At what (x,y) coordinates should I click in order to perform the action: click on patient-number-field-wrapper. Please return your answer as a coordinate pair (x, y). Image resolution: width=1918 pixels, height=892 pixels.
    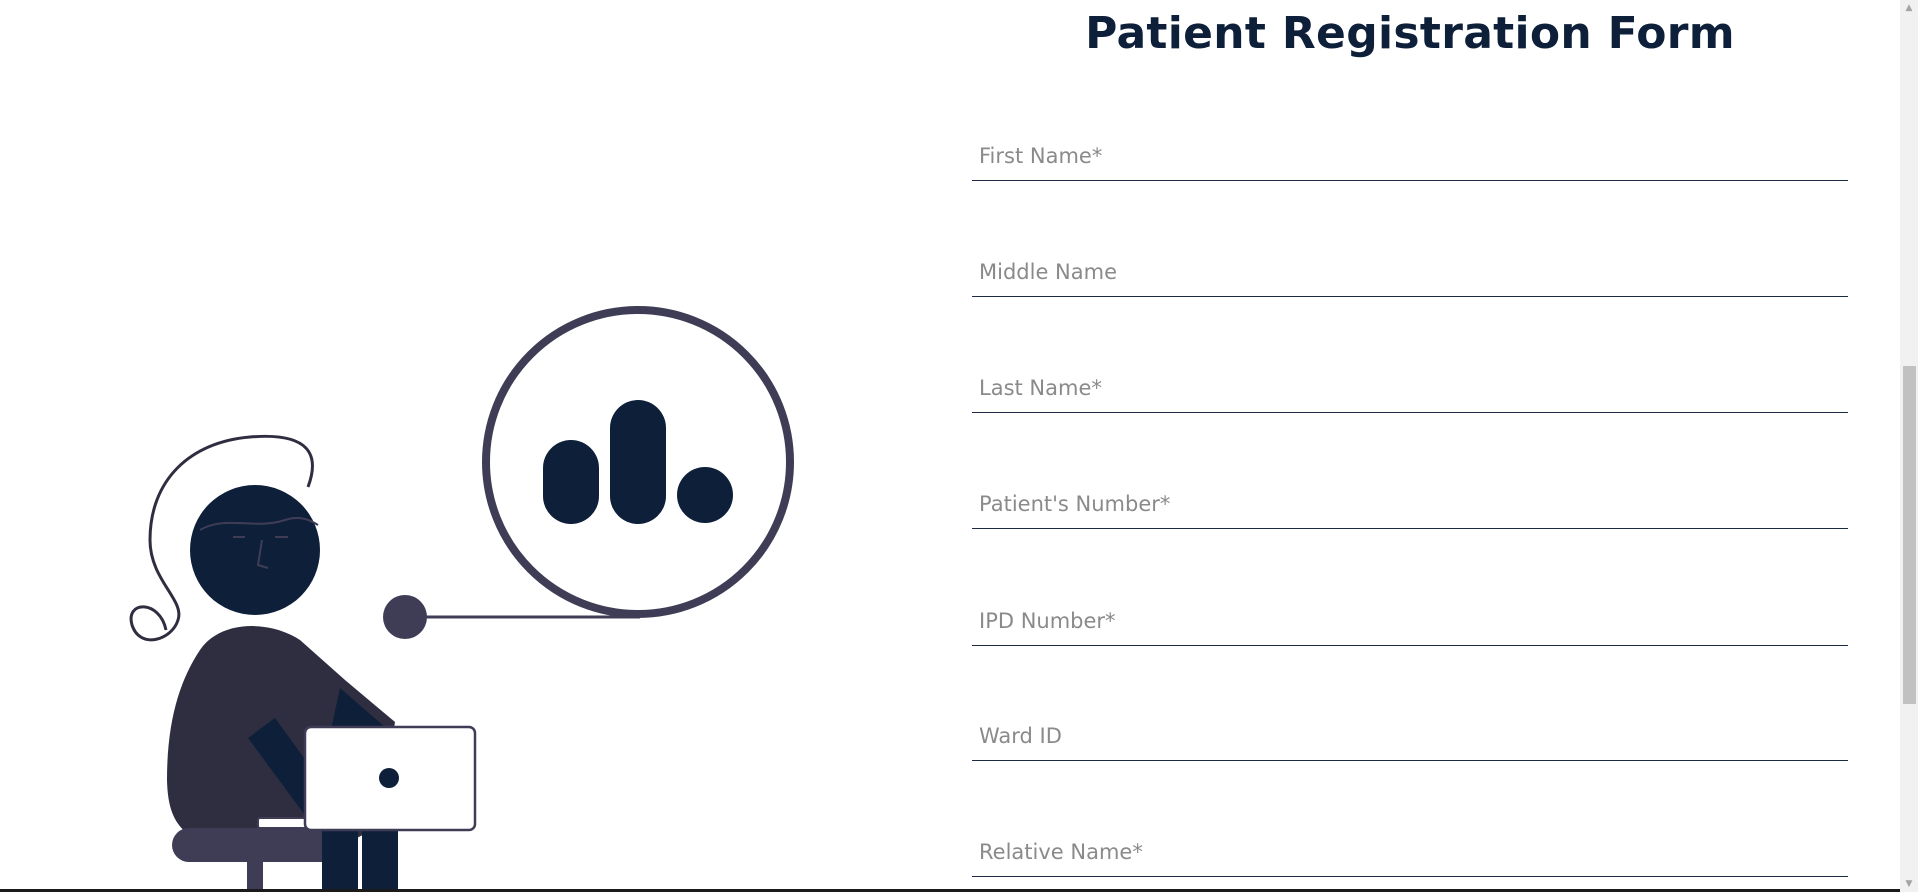
    Looking at the image, I should click on (1410, 506).